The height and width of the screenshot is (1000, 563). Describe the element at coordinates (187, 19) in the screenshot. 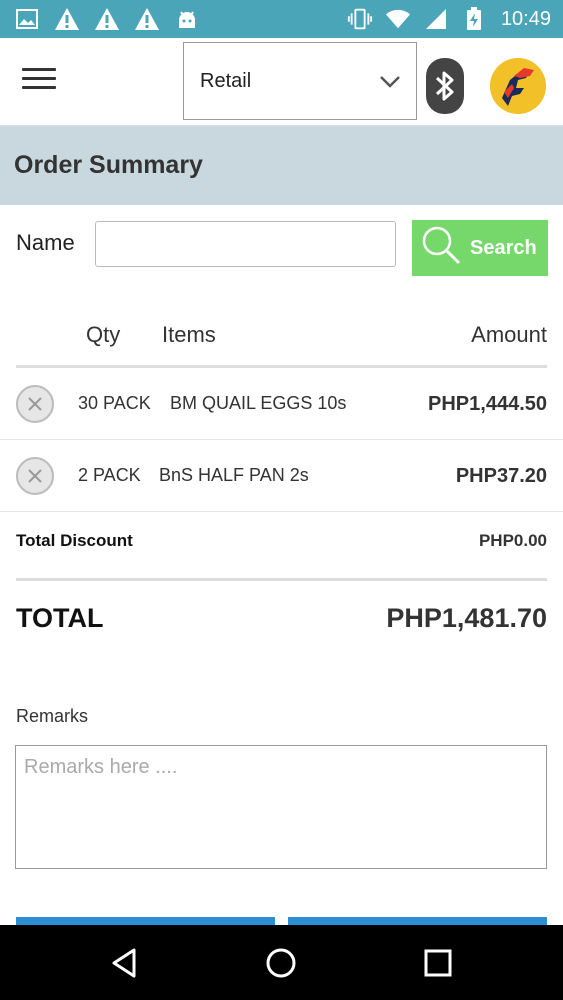

I see `android-icon` at that location.